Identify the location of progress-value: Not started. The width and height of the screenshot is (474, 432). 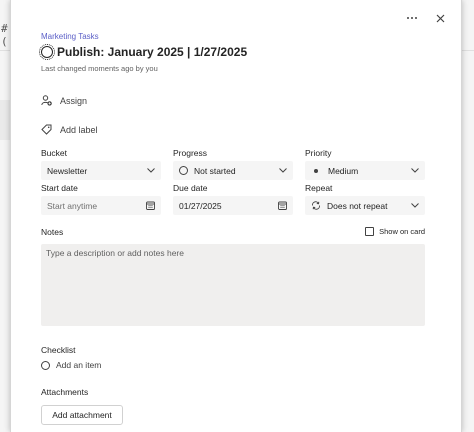
(215, 170).